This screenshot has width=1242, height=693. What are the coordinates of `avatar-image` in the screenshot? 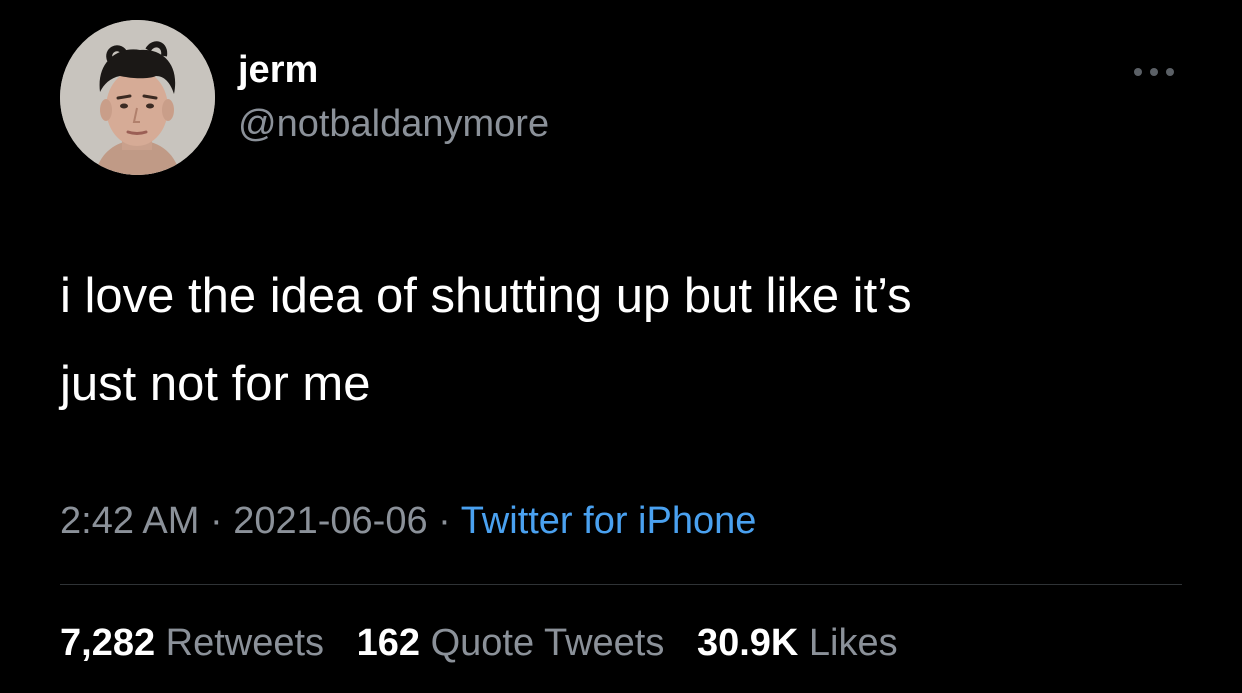 It's located at (137, 97).